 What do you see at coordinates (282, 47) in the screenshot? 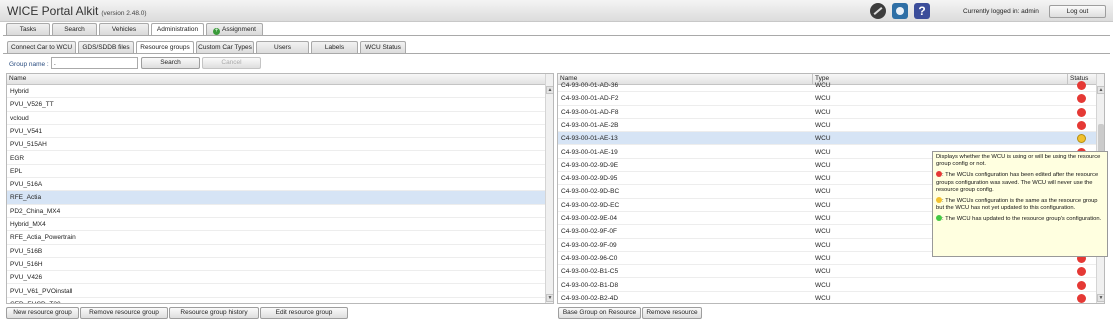
I see `subtab-users: Users` at bounding box center [282, 47].